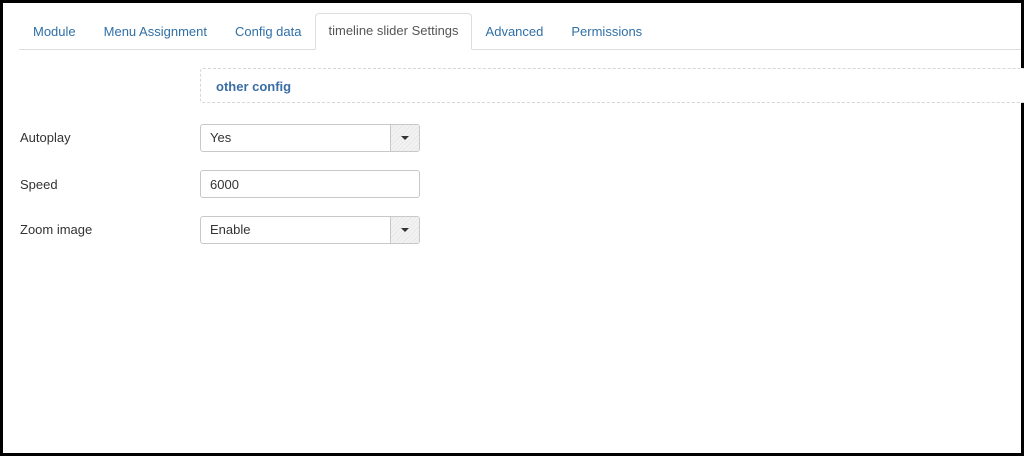 The width and height of the screenshot is (1024, 456). I want to click on tab-module: Module, so click(54, 31).